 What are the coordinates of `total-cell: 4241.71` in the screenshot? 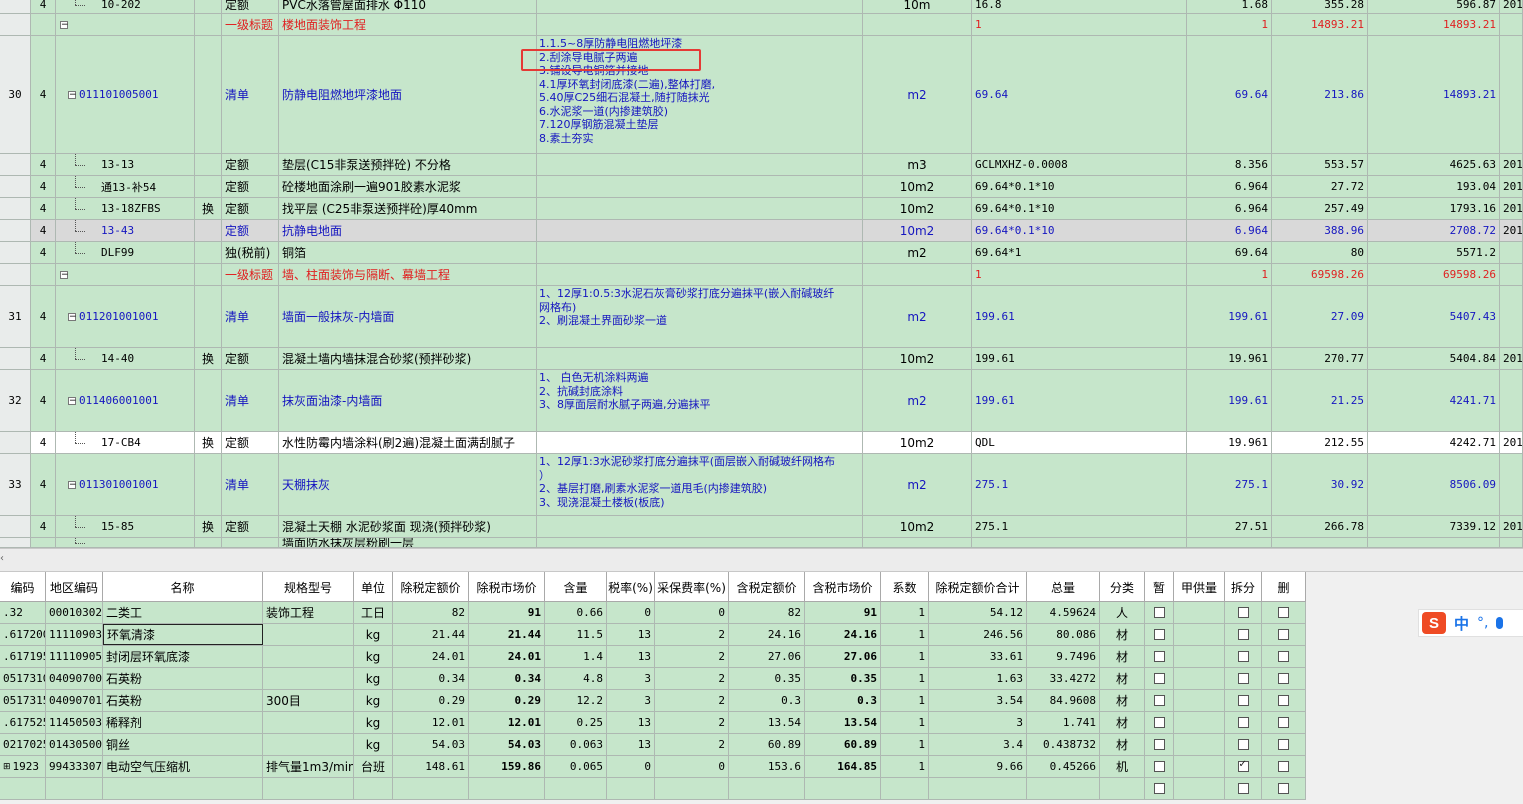 It's located at (1434, 400).